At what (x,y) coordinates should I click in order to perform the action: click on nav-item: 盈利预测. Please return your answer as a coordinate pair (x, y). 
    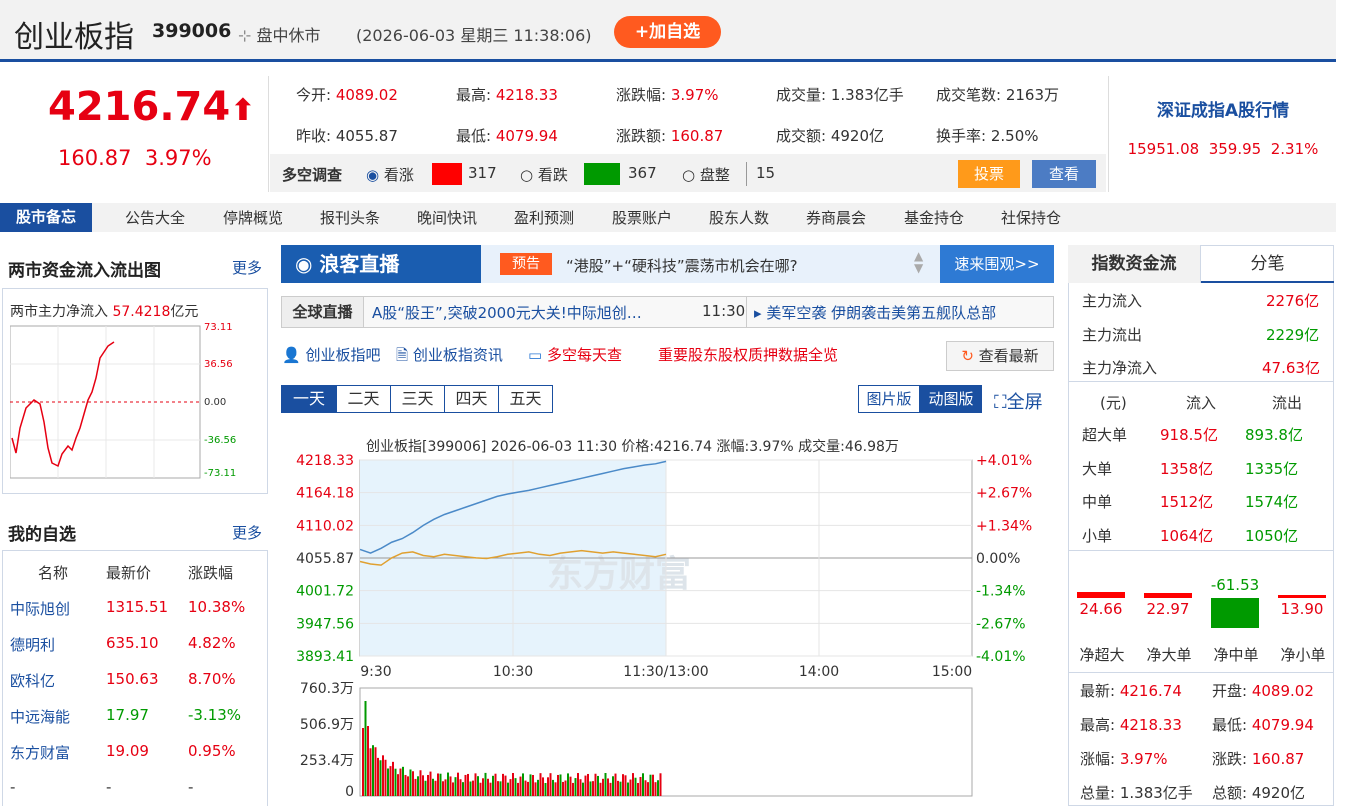
    Looking at the image, I should click on (544, 217).